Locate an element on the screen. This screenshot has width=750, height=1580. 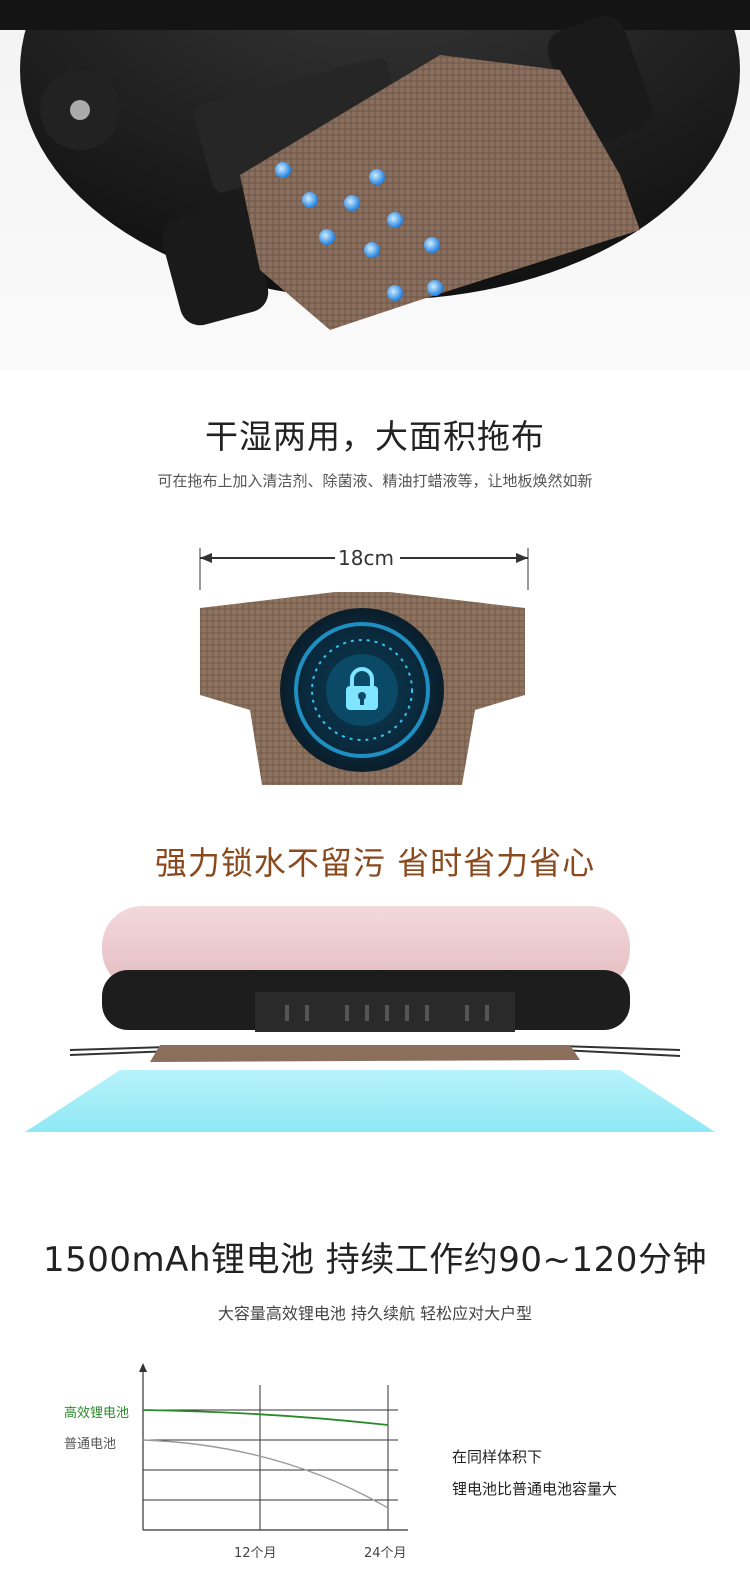
lithium-series-line is located at coordinates (265, 1417).